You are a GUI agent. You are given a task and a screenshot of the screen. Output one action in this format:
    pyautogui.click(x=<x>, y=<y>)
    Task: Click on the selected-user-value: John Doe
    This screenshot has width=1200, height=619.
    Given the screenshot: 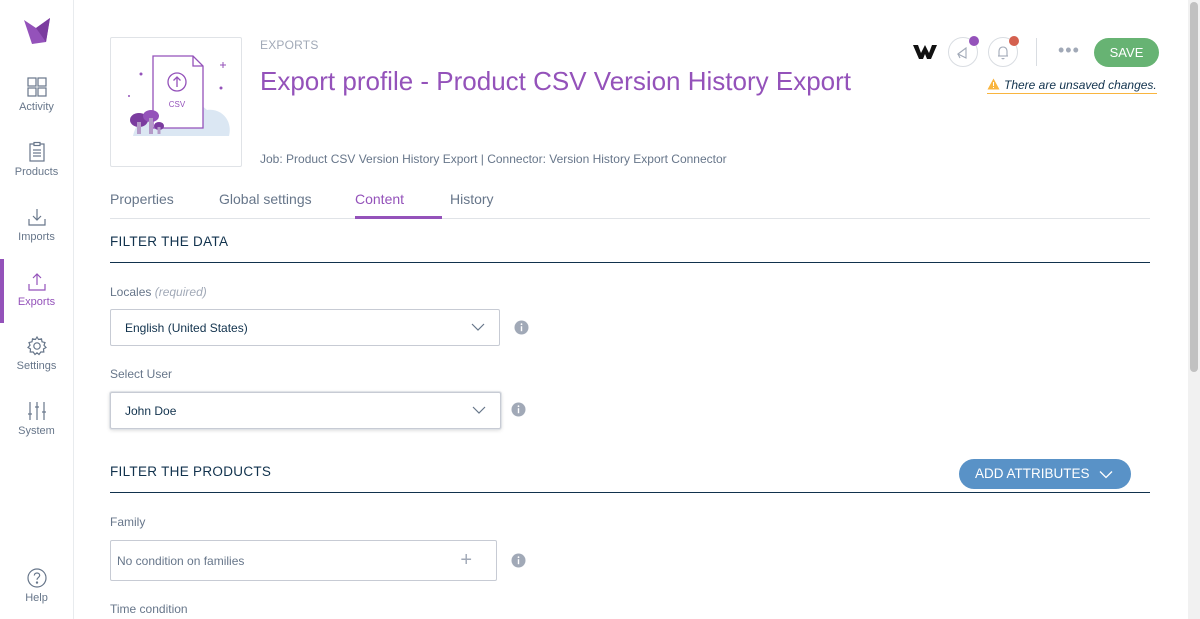 What is the action you would take?
    pyautogui.click(x=151, y=411)
    